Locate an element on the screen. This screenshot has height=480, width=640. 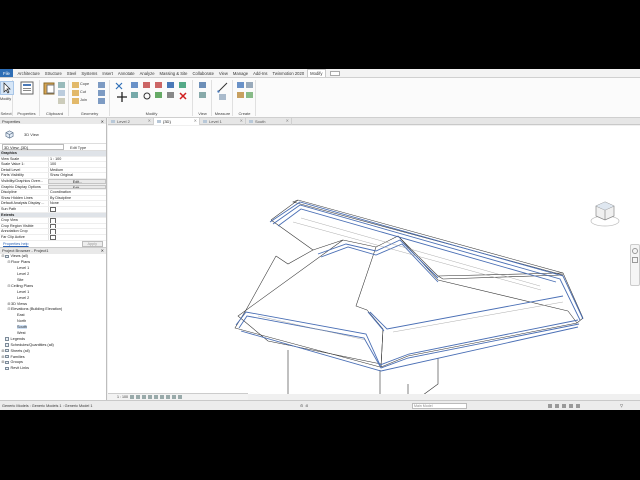
tab-manage: Manage is located at coordinates (240, 73).